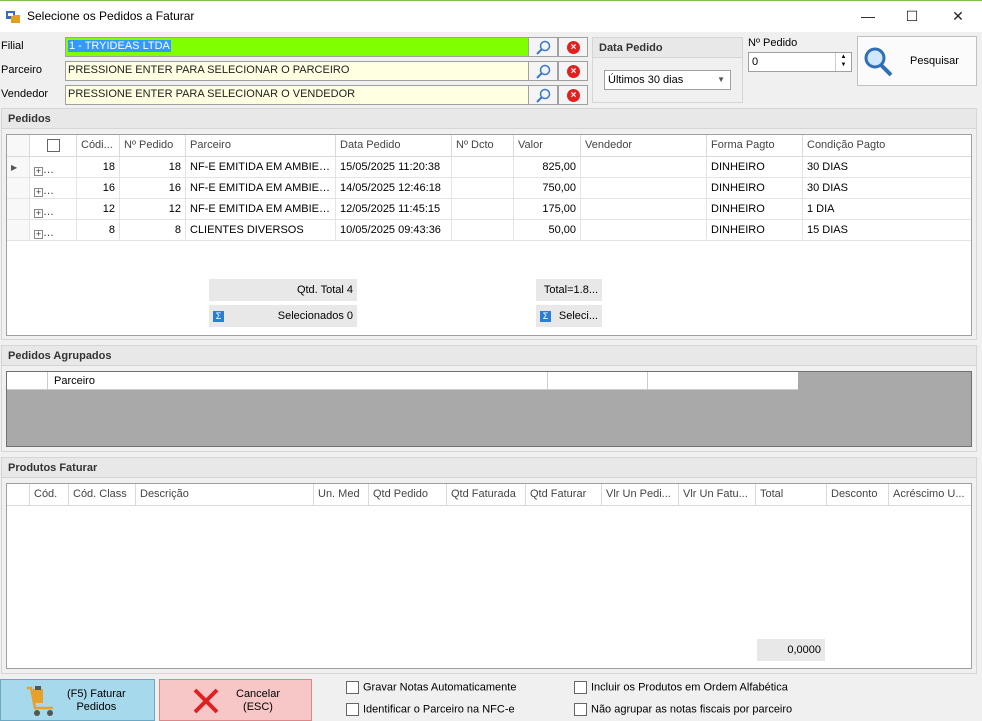 This screenshot has width=982, height=721. Describe the element at coordinates (958, 17) in the screenshot. I see `close-button: ✕` at that location.